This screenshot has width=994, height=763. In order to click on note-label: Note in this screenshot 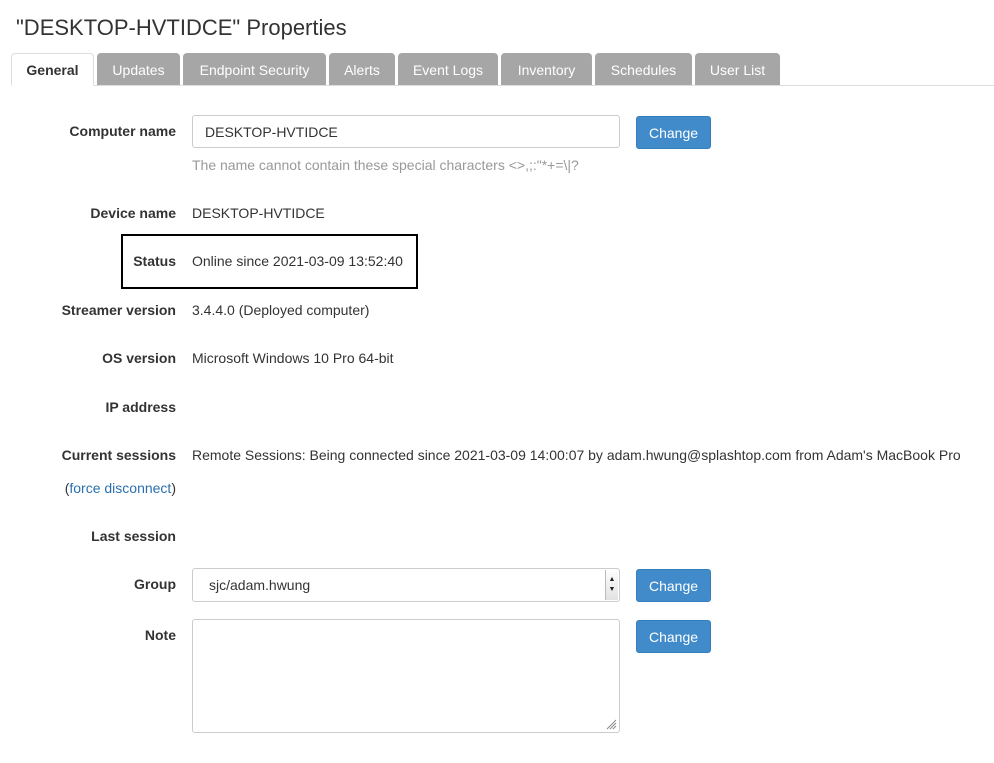, I will do `click(160, 635)`.